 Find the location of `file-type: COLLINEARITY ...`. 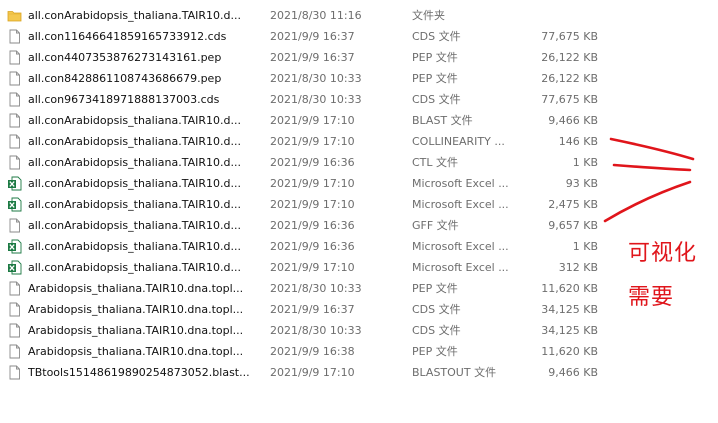

file-type: COLLINEARITY ... is located at coordinates (458, 141).